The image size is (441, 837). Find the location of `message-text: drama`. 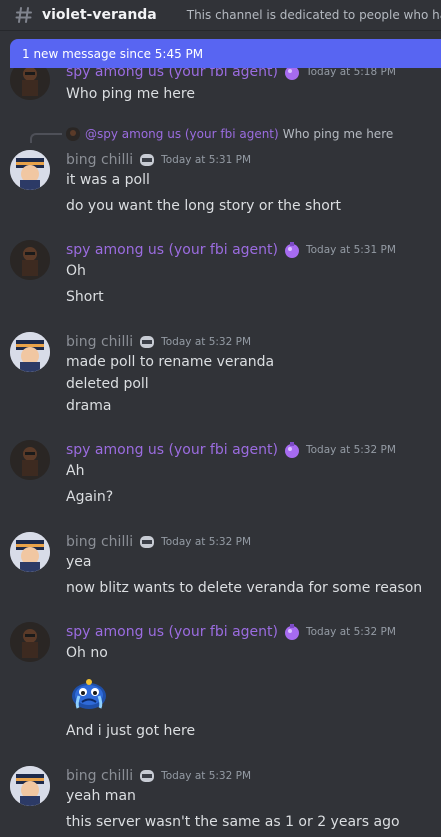

message-text: drama is located at coordinates (89, 406).